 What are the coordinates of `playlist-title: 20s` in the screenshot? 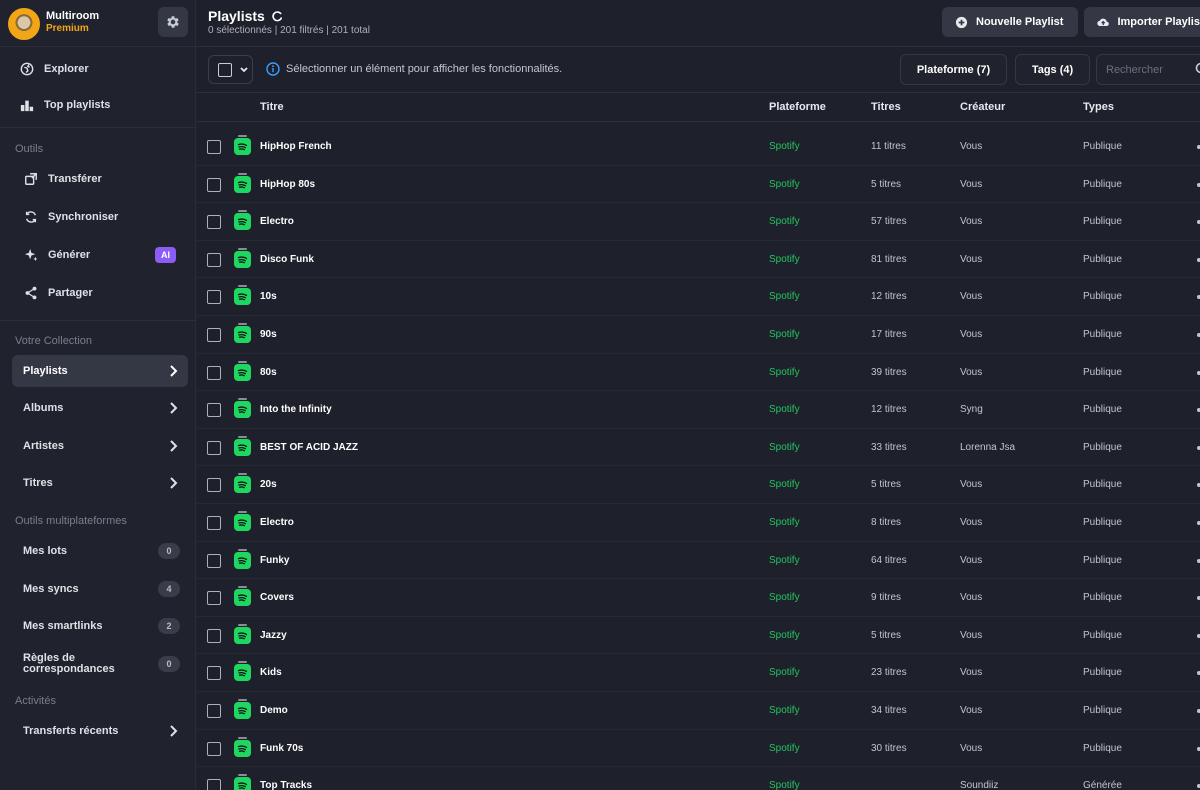 It's located at (268, 484).